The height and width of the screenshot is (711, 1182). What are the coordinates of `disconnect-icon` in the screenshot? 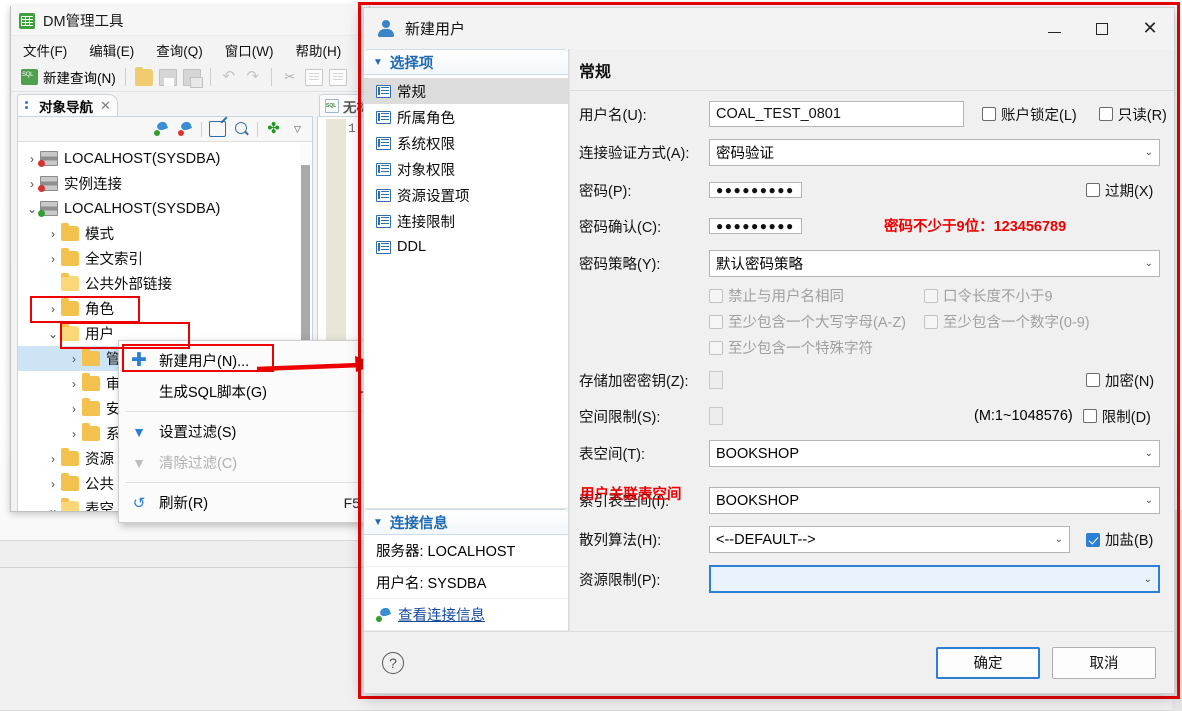 It's located at (185, 129).